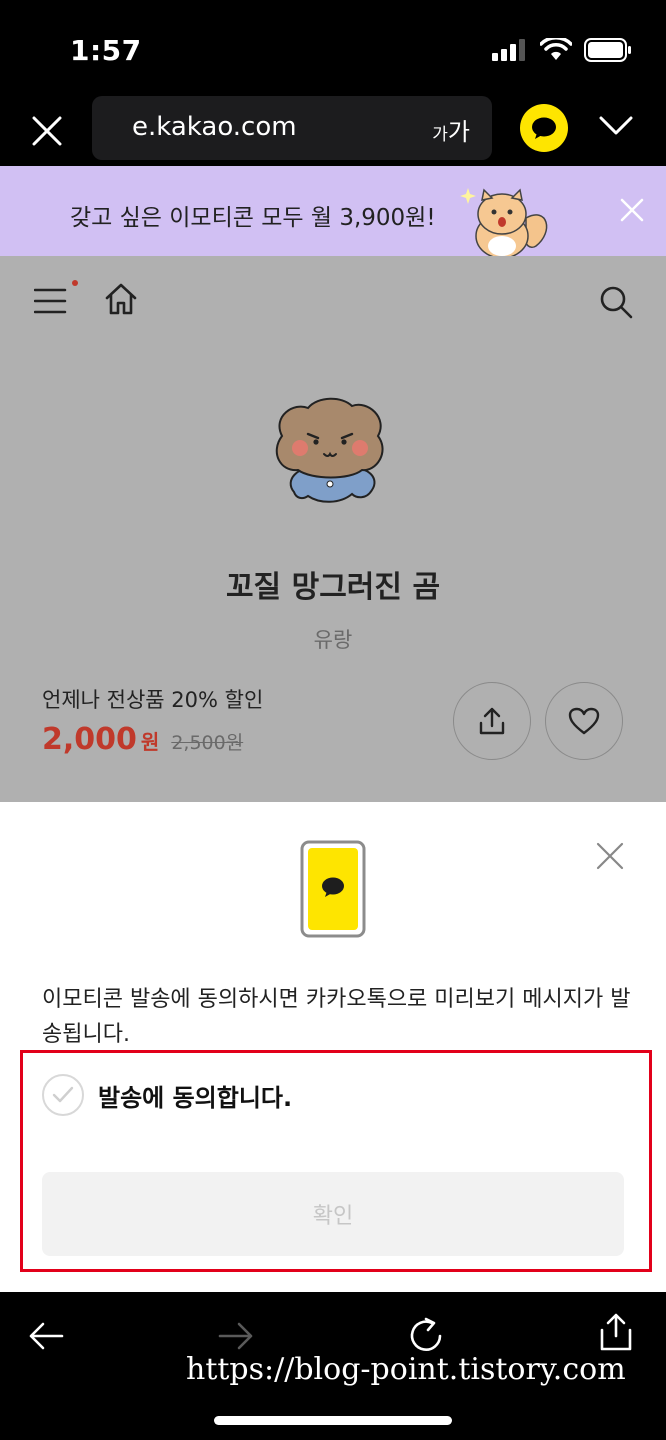  I want to click on text-size-button: 가가, so click(451, 129).